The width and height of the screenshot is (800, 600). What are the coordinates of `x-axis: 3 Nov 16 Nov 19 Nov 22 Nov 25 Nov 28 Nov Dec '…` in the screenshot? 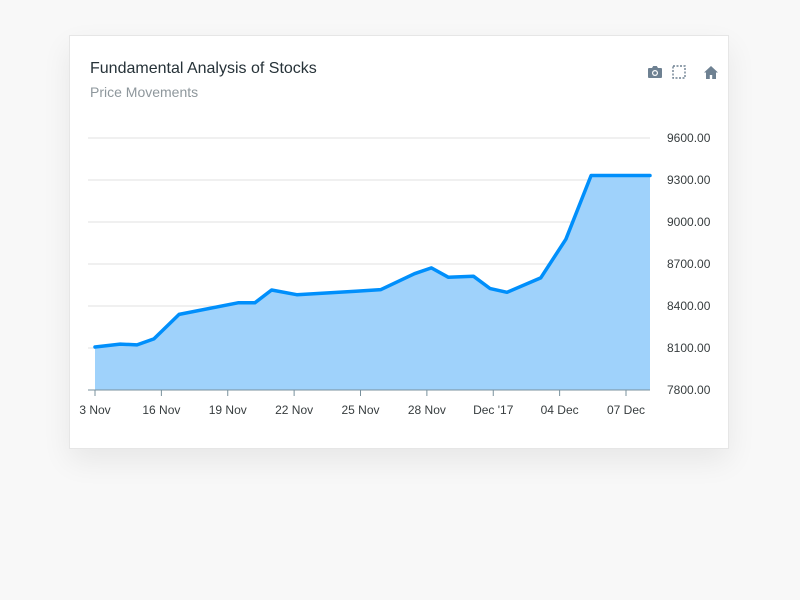 It's located at (364, 403).